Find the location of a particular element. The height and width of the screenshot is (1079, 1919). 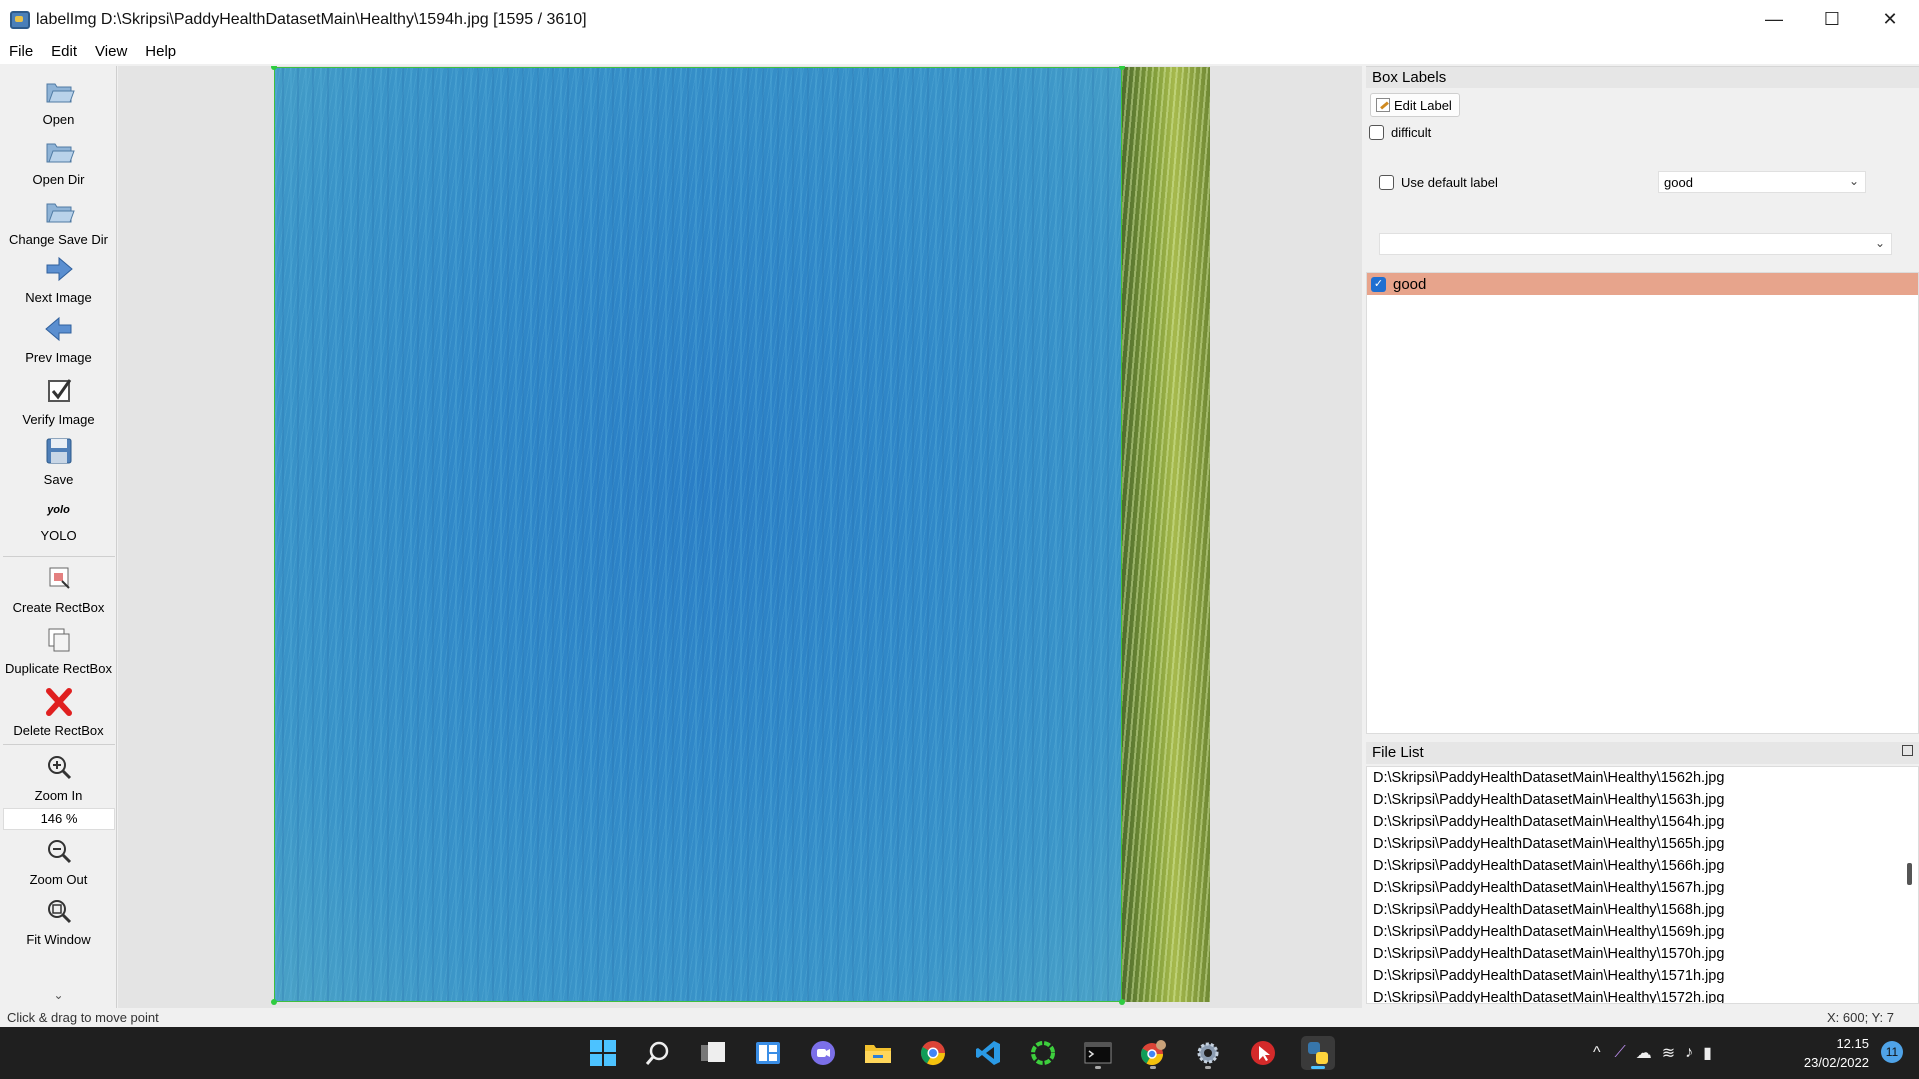

difficult-checkbox is located at coordinates (1376, 132).